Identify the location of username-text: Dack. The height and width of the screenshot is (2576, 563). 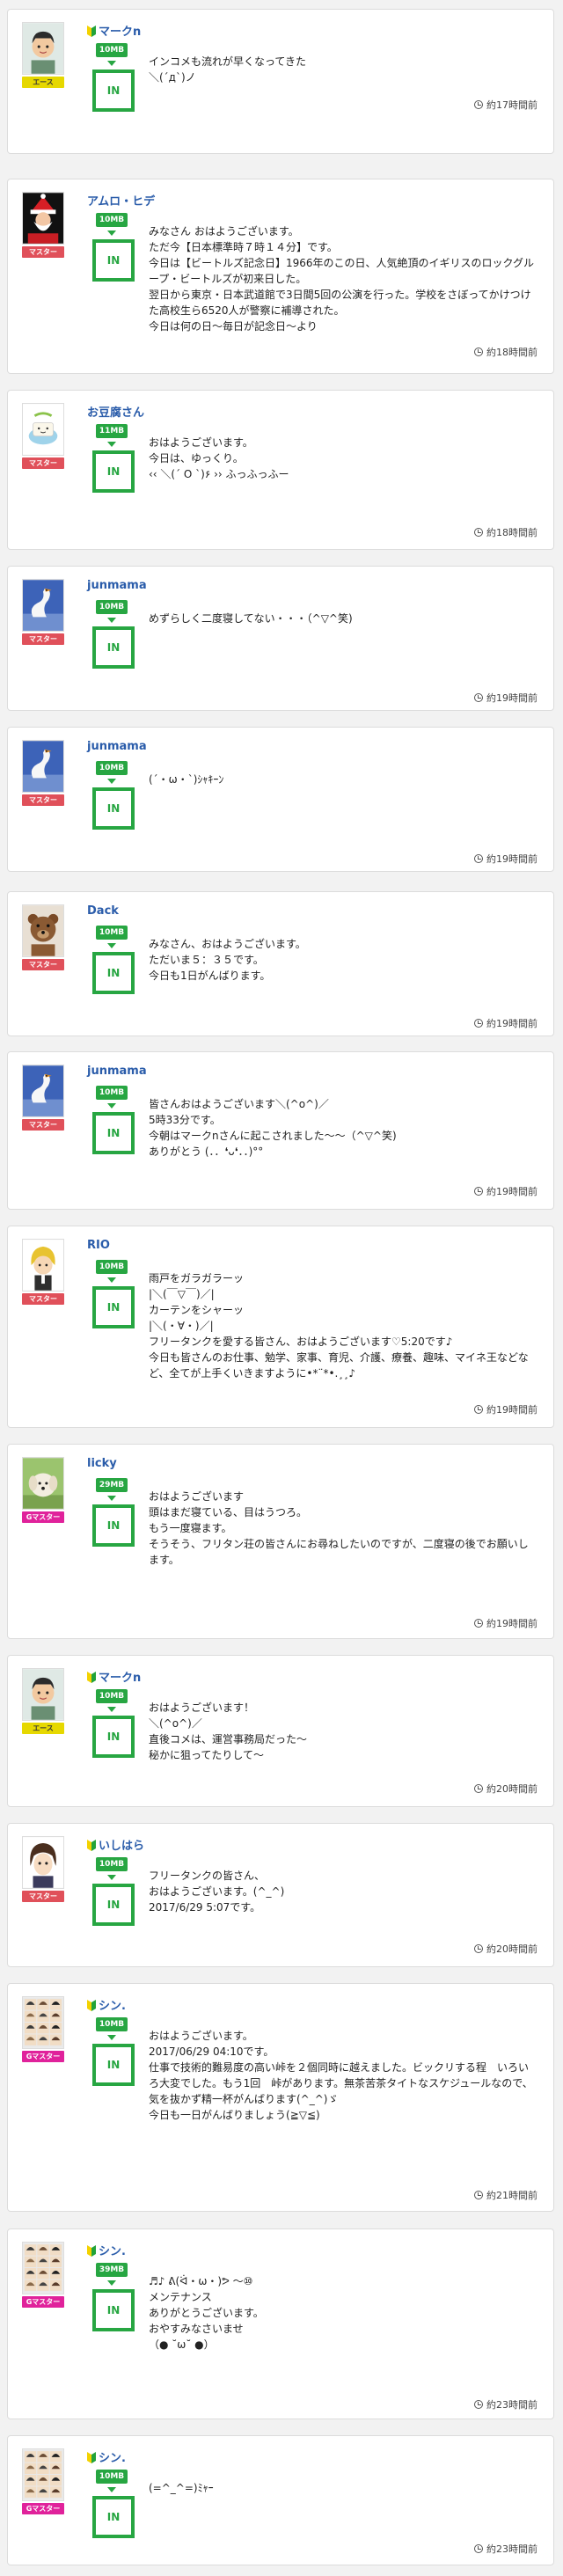
(103, 911).